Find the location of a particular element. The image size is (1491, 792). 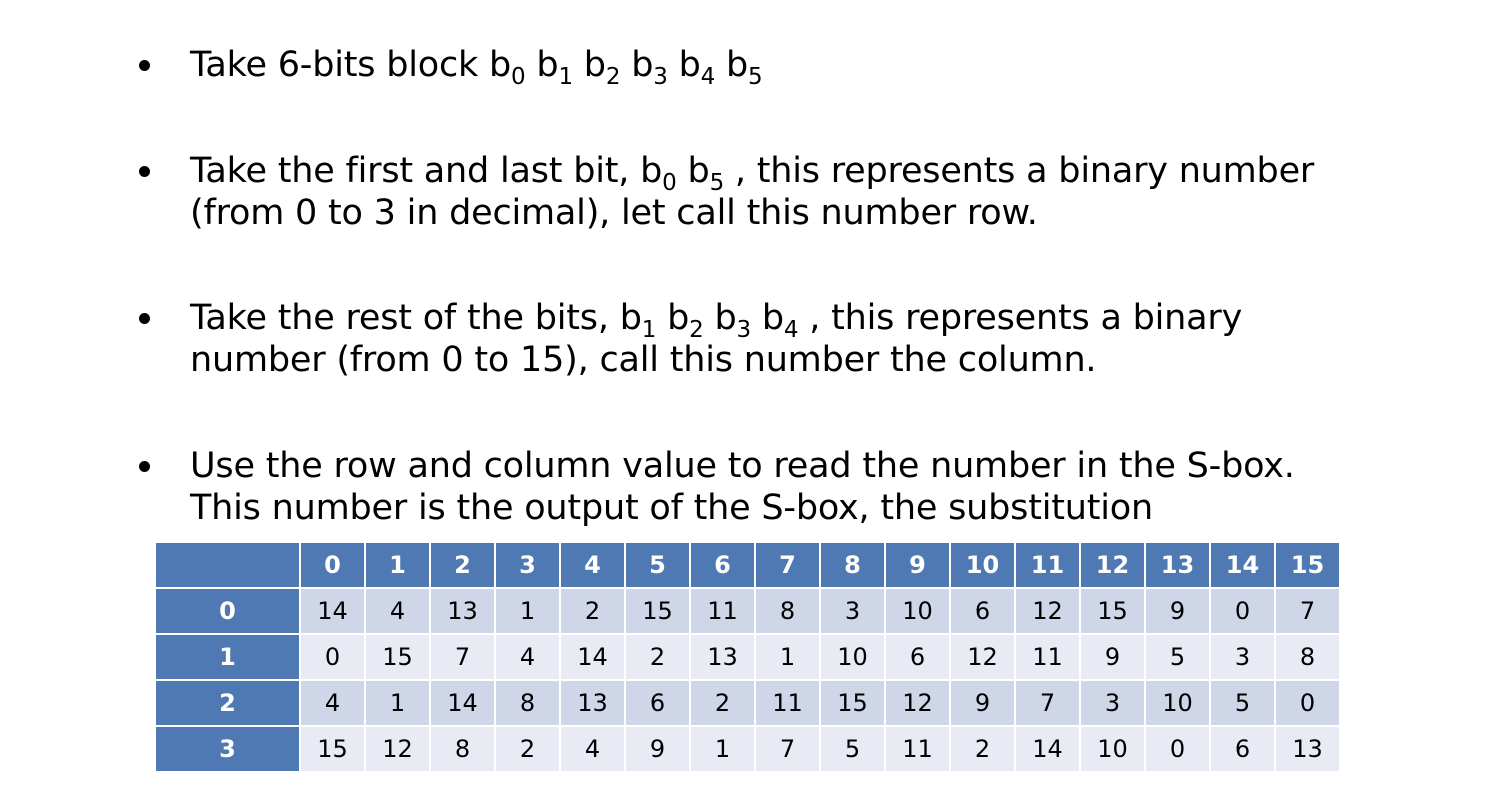

s-box-corner-cell is located at coordinates (227, 565).